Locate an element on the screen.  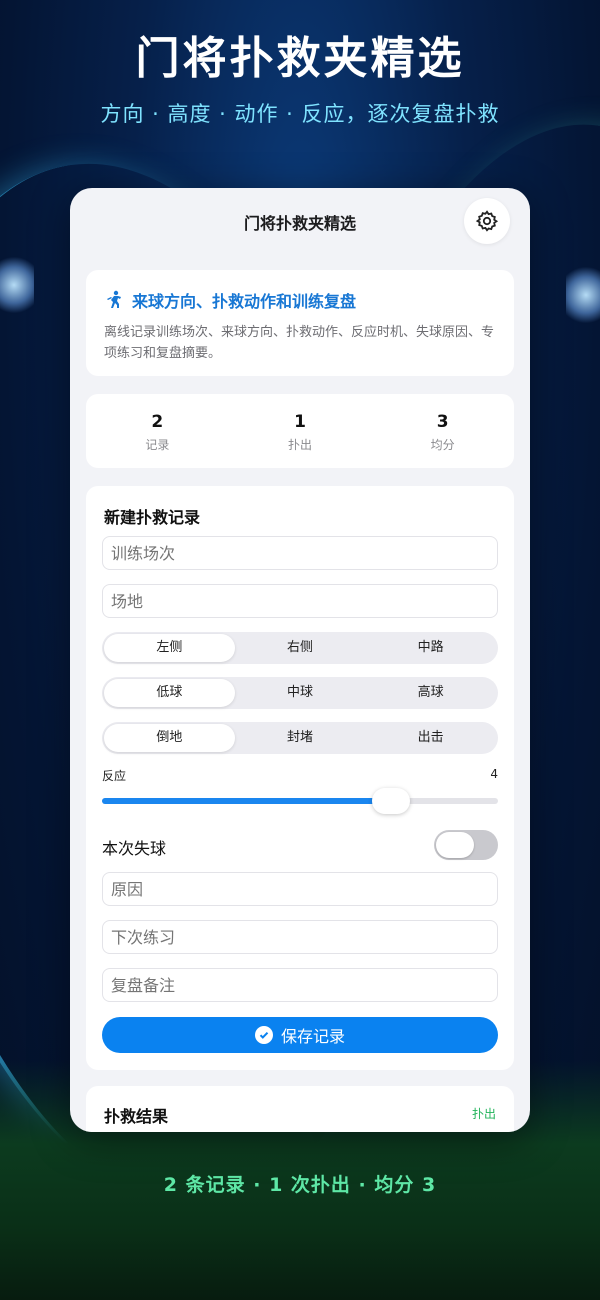
height-option-mid: 中球 is located at coordinates (300, 693).